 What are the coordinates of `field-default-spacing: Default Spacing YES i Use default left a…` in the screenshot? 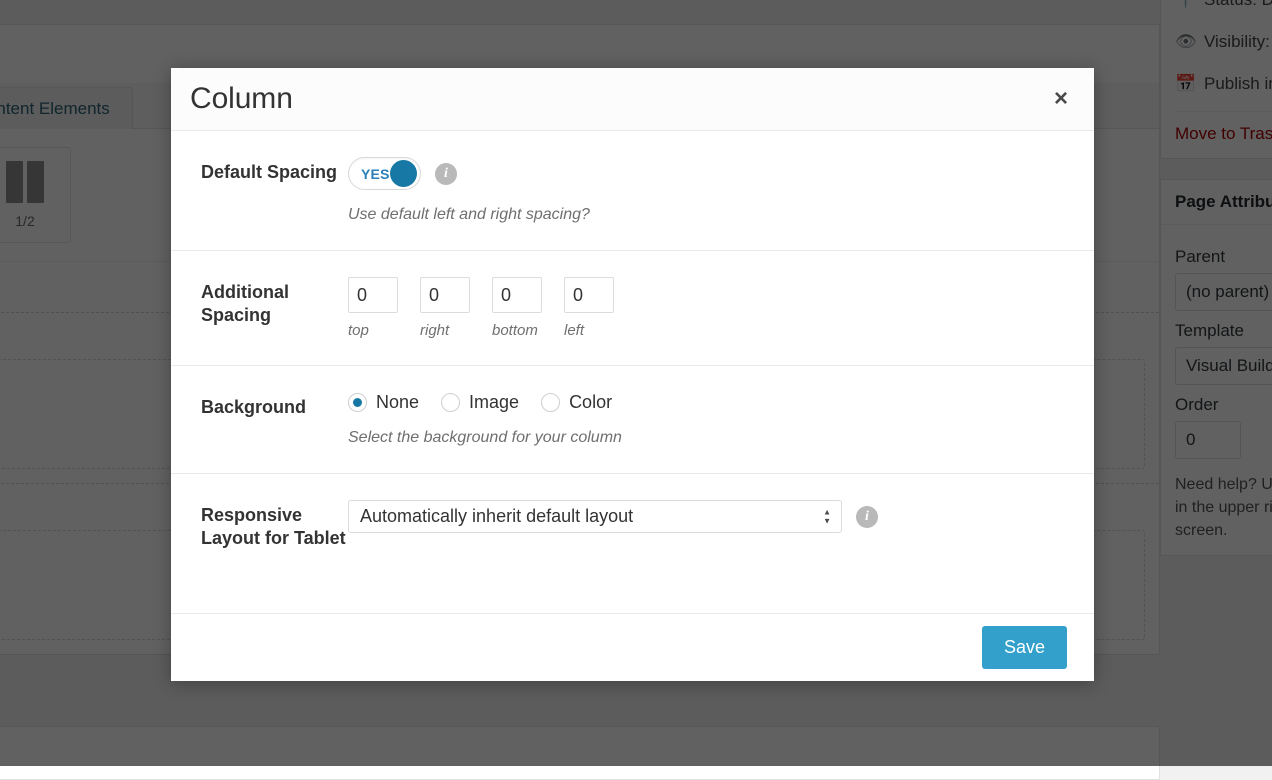 It's located at (632, 191).